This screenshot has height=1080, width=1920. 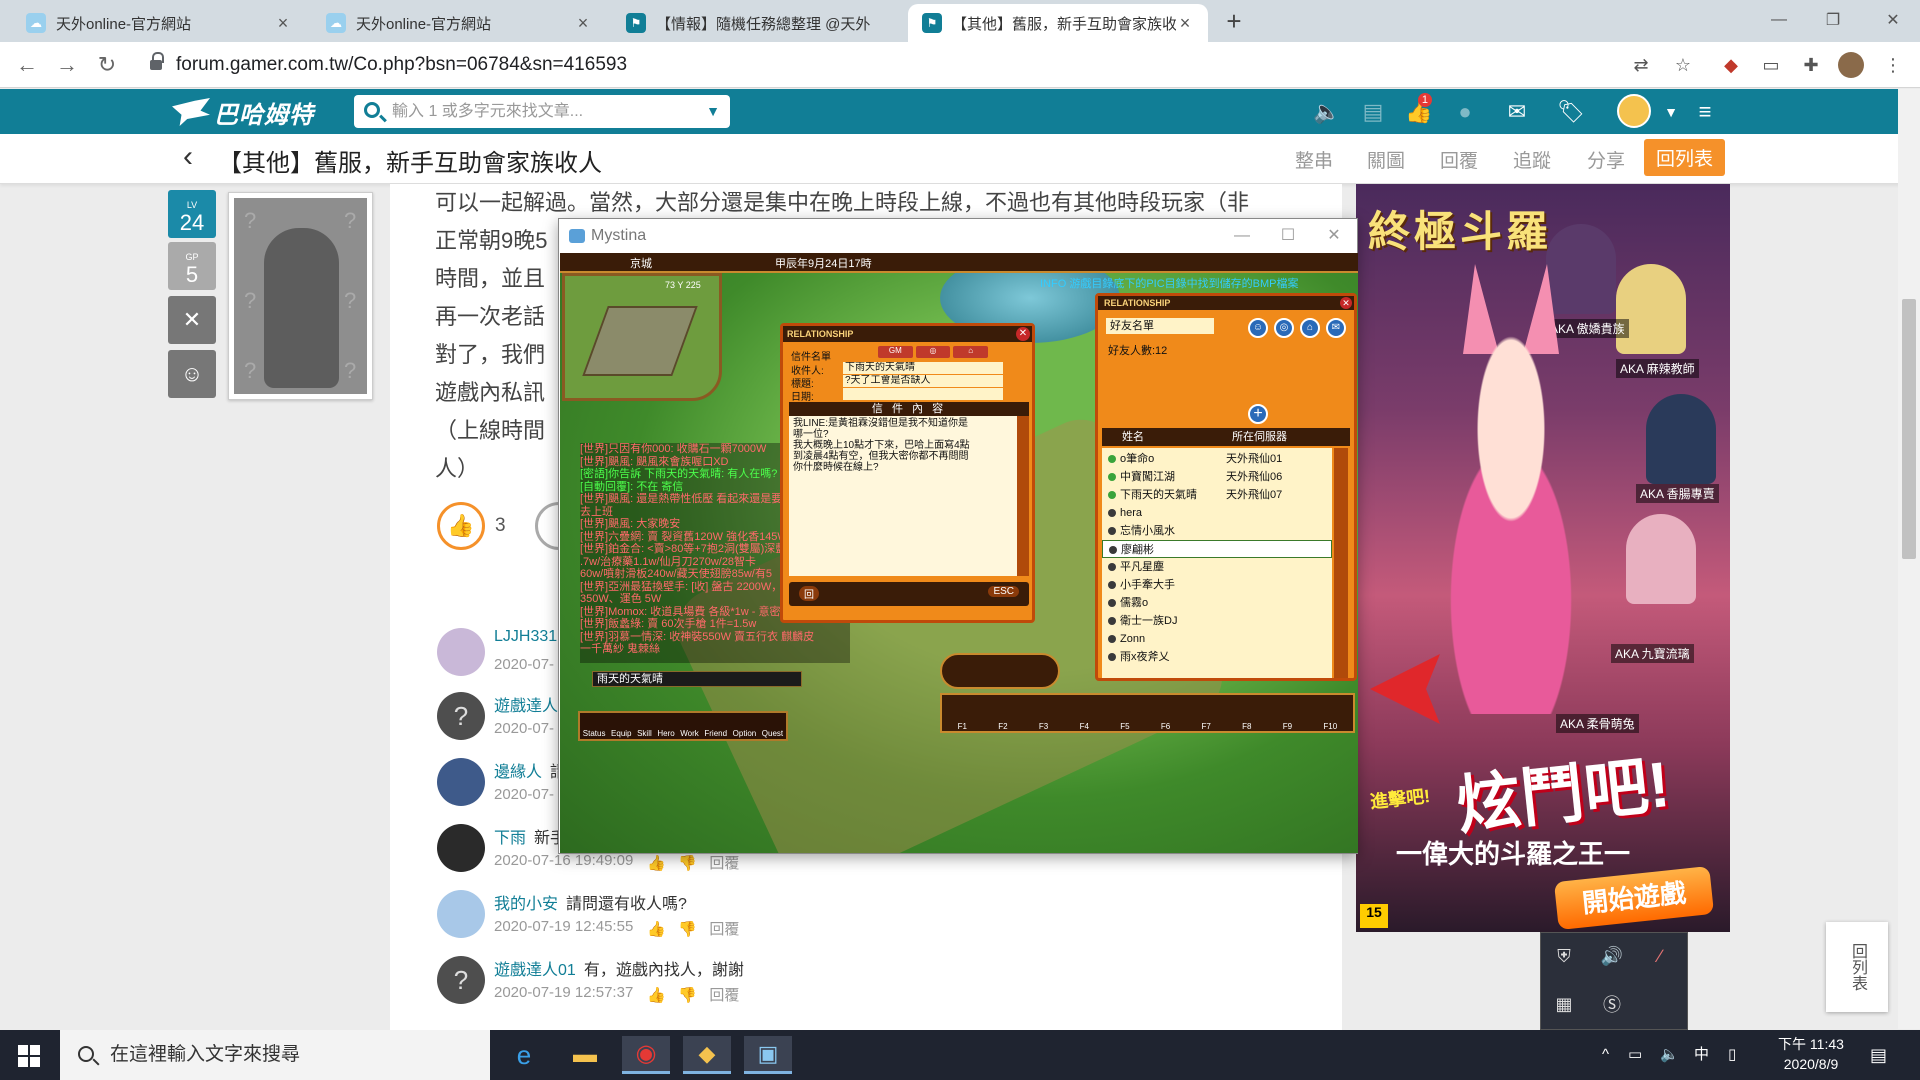 What do you see at coordinates (192, 374) in the screenshot?
I see `mascot-icon: ☺` at bounding box center [192, 374].